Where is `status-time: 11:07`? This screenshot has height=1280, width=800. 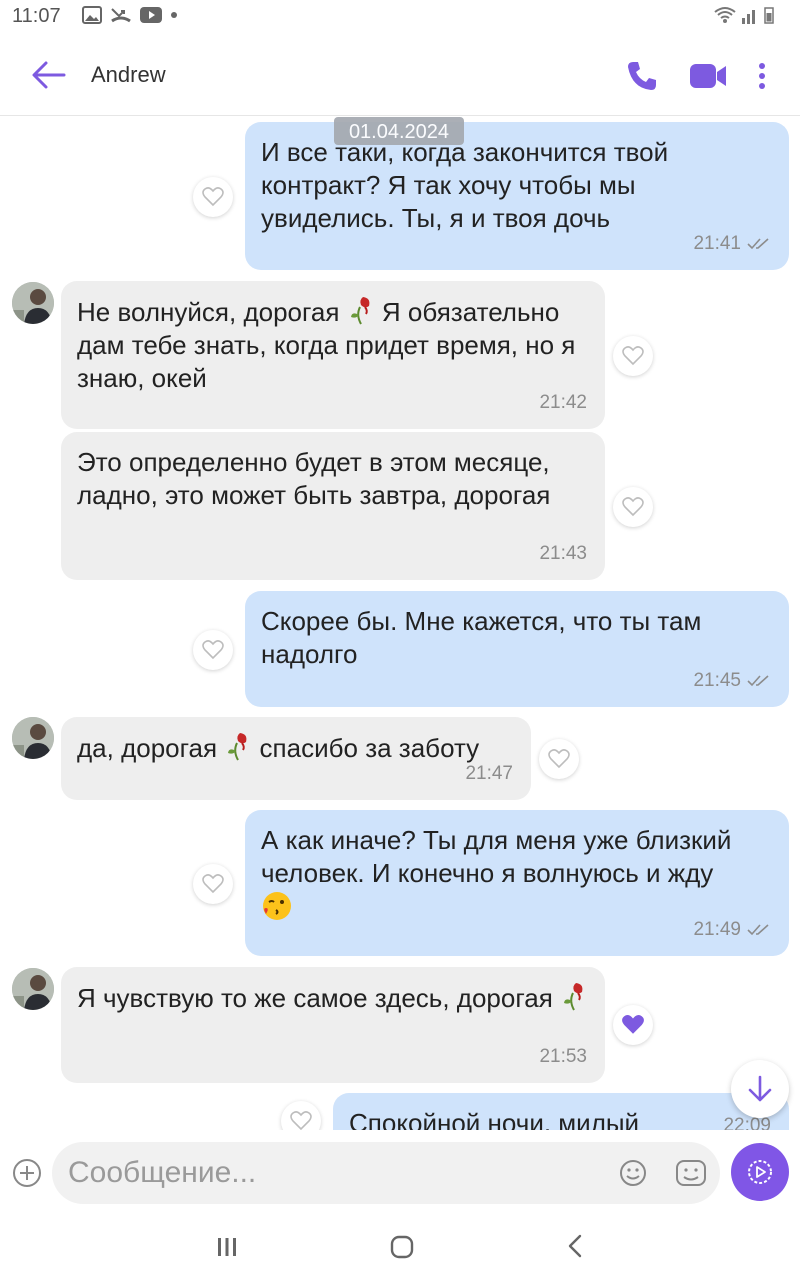 status-time: 11:07 is located at coordinates (36, 16).